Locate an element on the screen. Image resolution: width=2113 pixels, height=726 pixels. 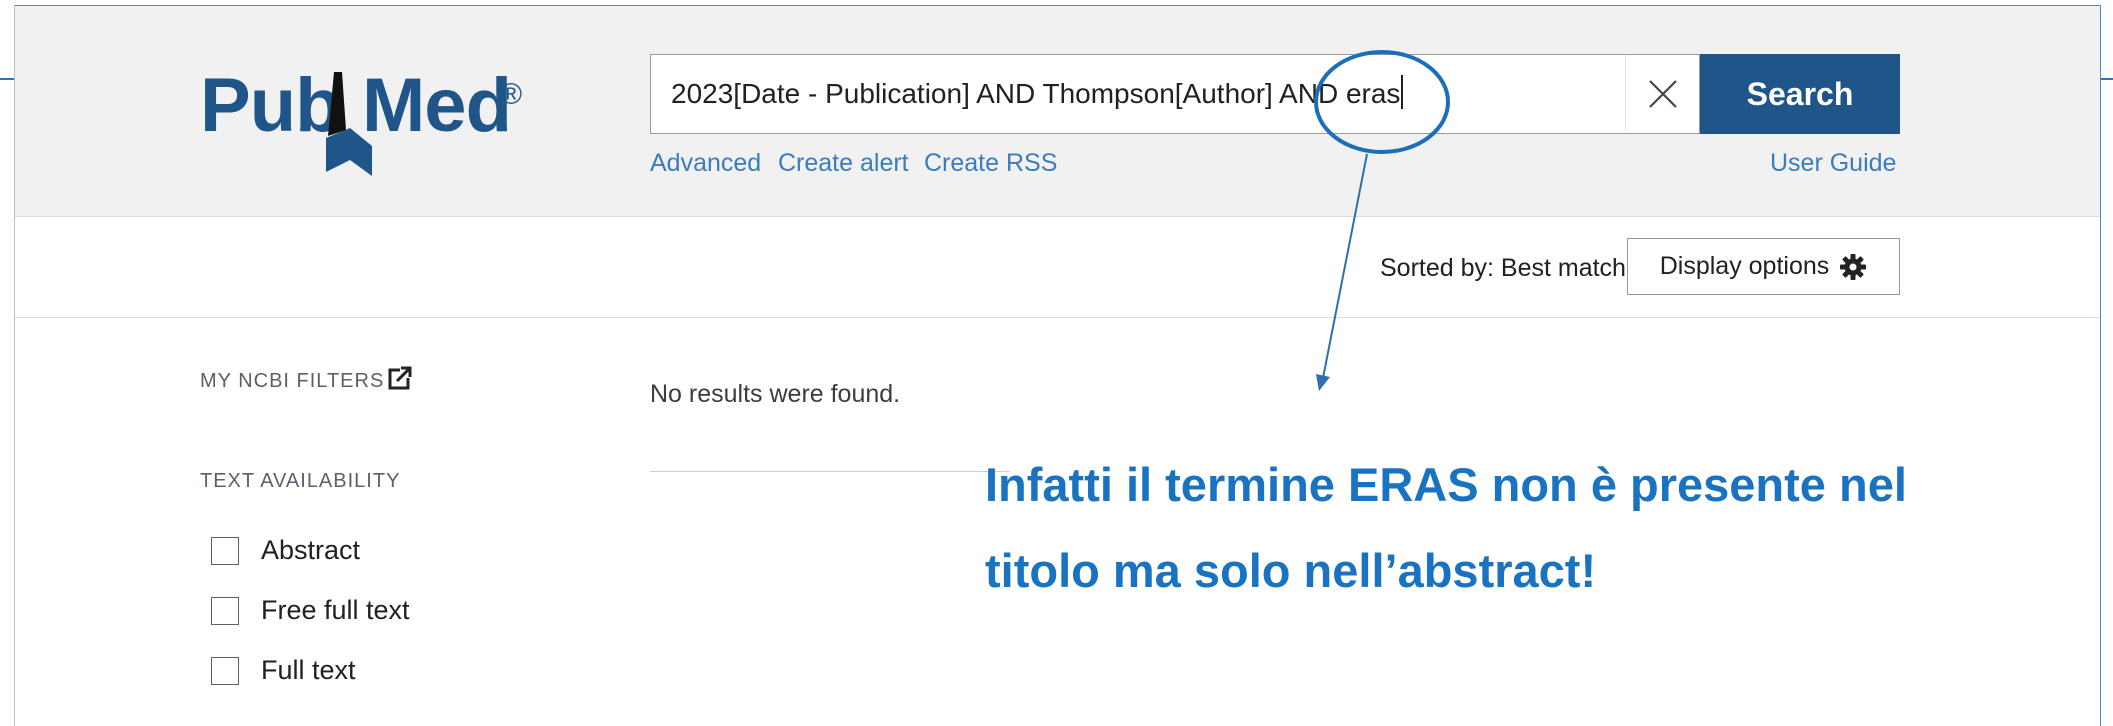
pubmed-logo: Pub Med ® is located at coordinates (370, 109).